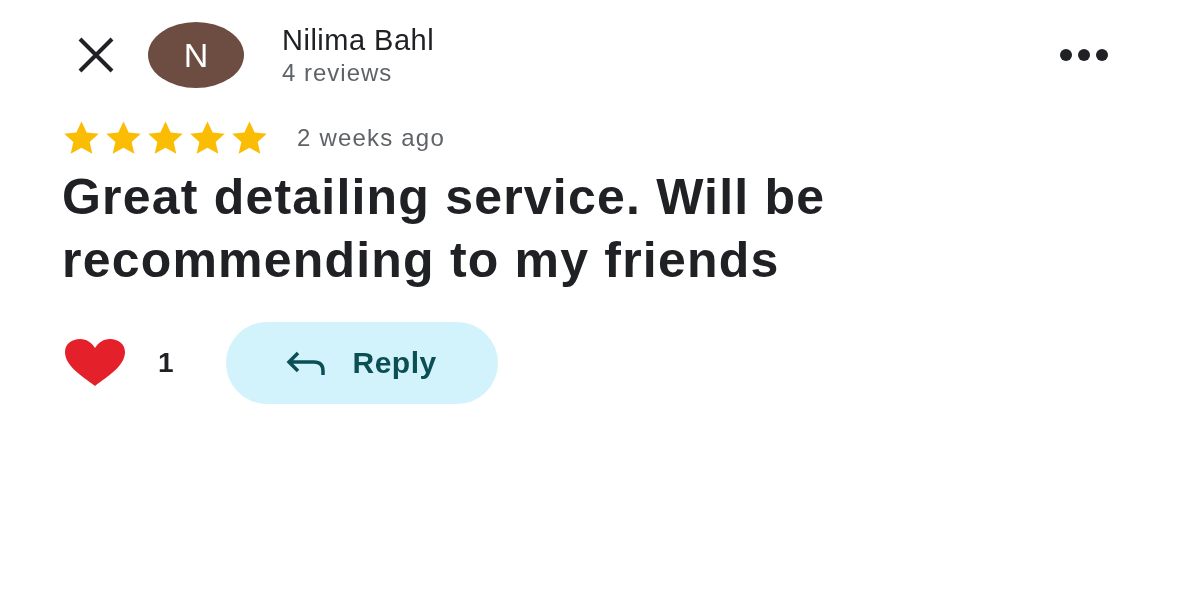  I want to click on reply-arrow-icon, so click(306, 363).